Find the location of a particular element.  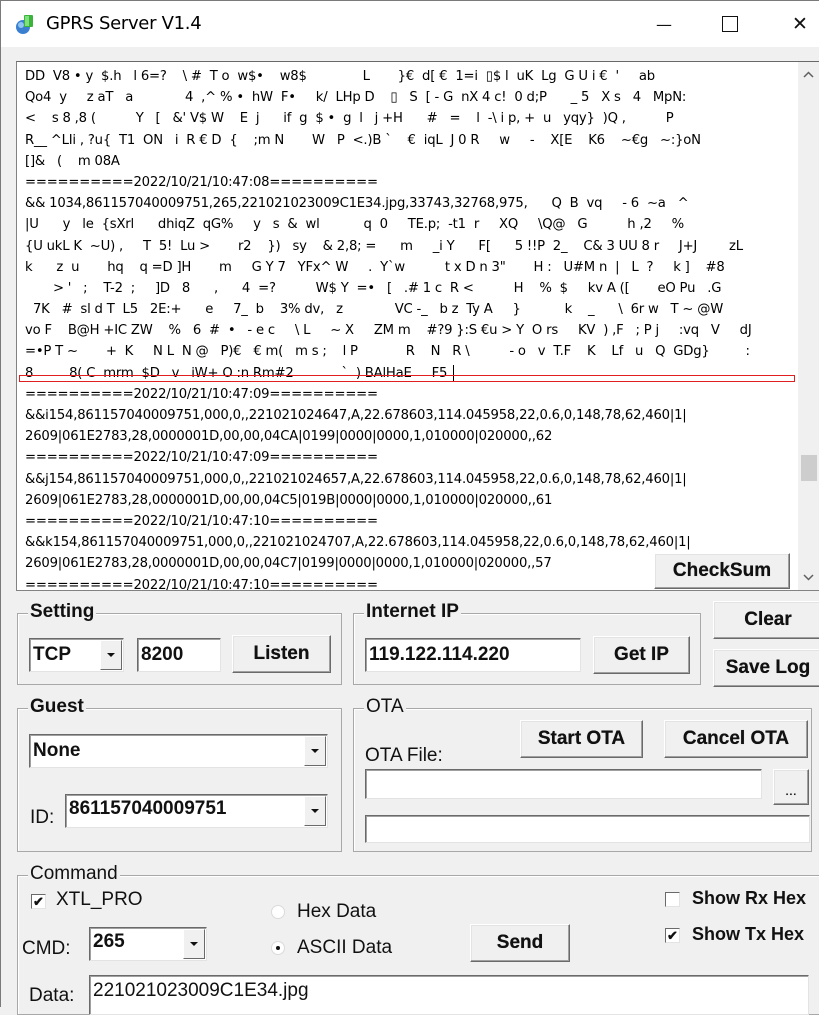

internet-ip-group-label: Internet IP is located at coordinates (412, 612).